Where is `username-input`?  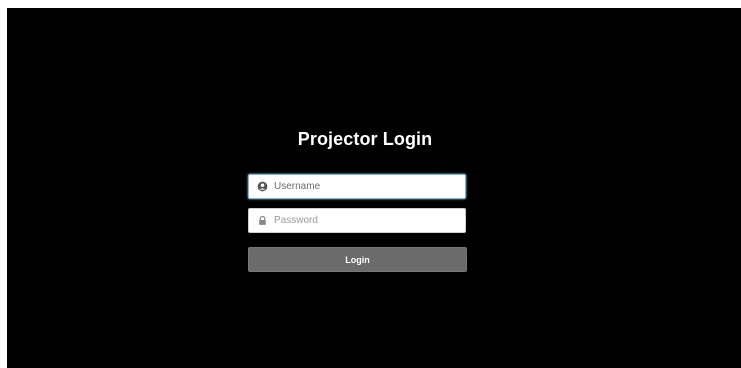
username-input is located at coordinates (366, 186).